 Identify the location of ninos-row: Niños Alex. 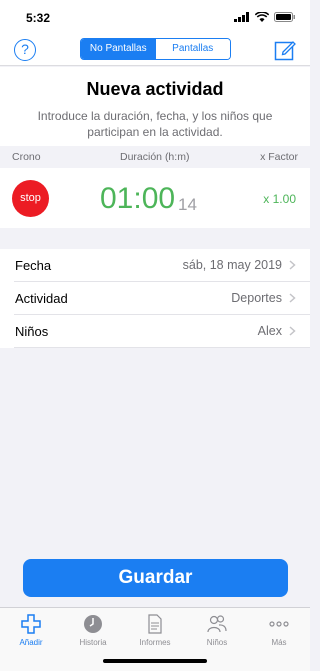
(162, 331).